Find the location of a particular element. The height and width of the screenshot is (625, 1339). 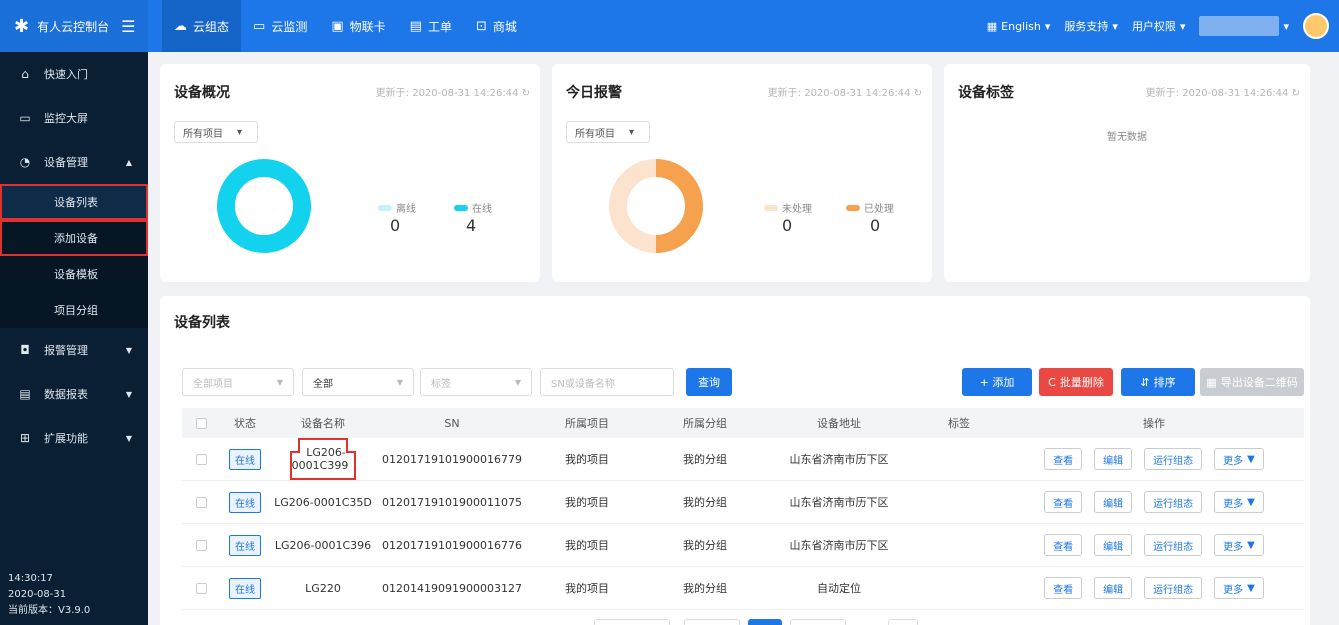

unhandled-count: 0 is located at coordinates (787, 225).